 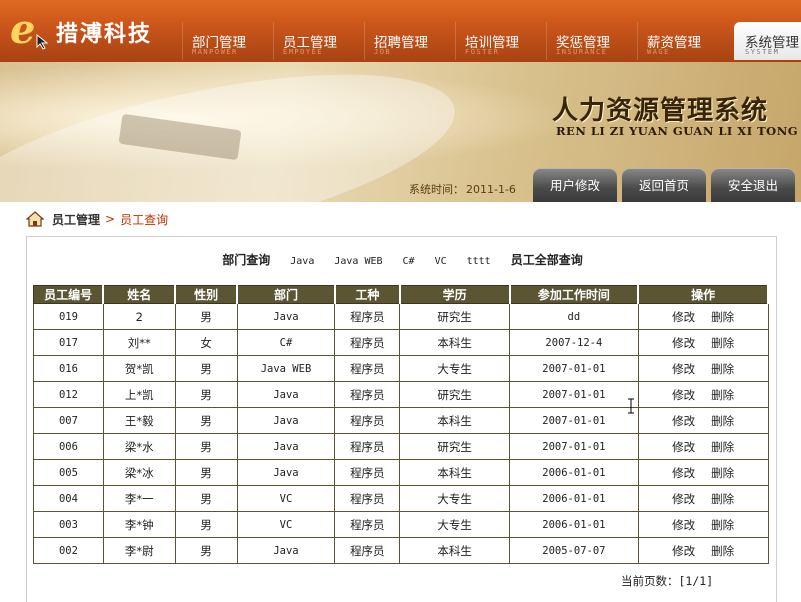 What do you see at coordinates (402, 259) in the screenshot?
I see `filter-bar: 部门查询 Java Java WEB C# VC tttt 员工全部查询` at bounding box center [402, 259].